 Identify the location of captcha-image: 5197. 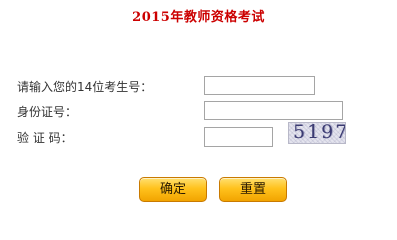
(317, 133).